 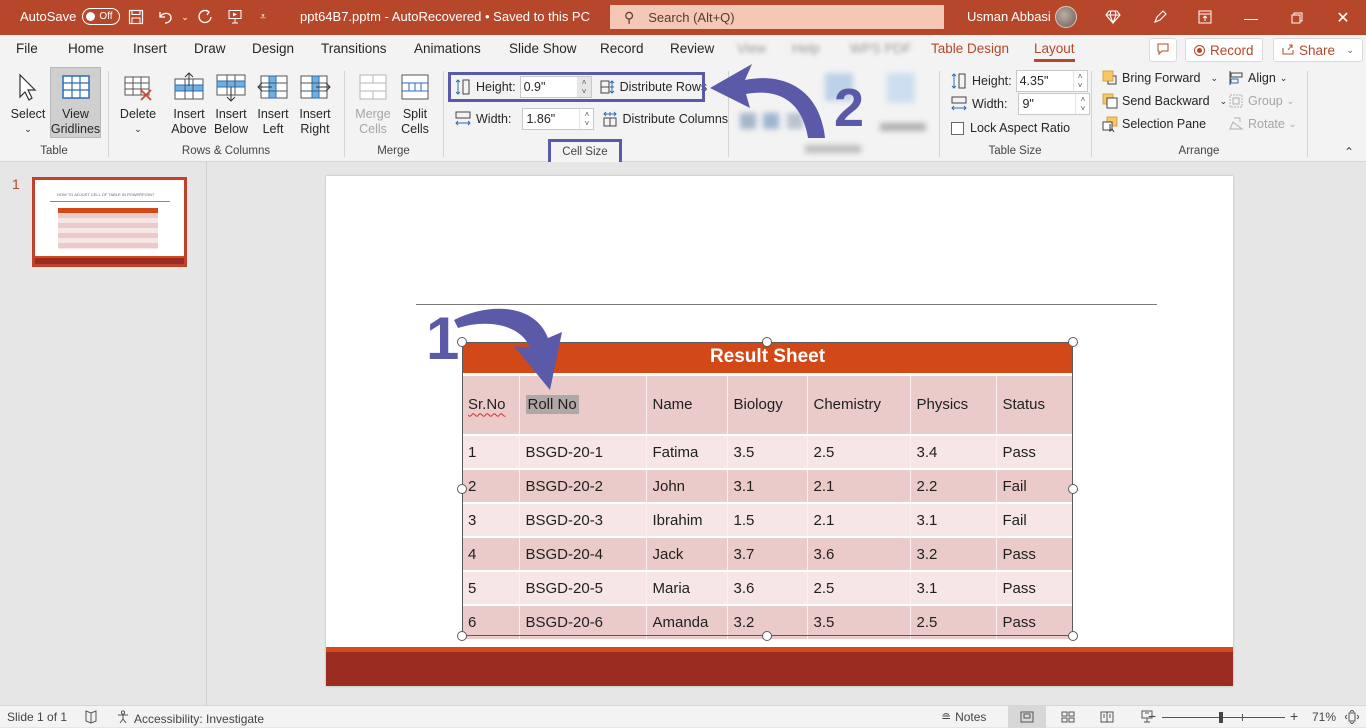 I want to click on tab-record: Record, so click(x=622, y=48).